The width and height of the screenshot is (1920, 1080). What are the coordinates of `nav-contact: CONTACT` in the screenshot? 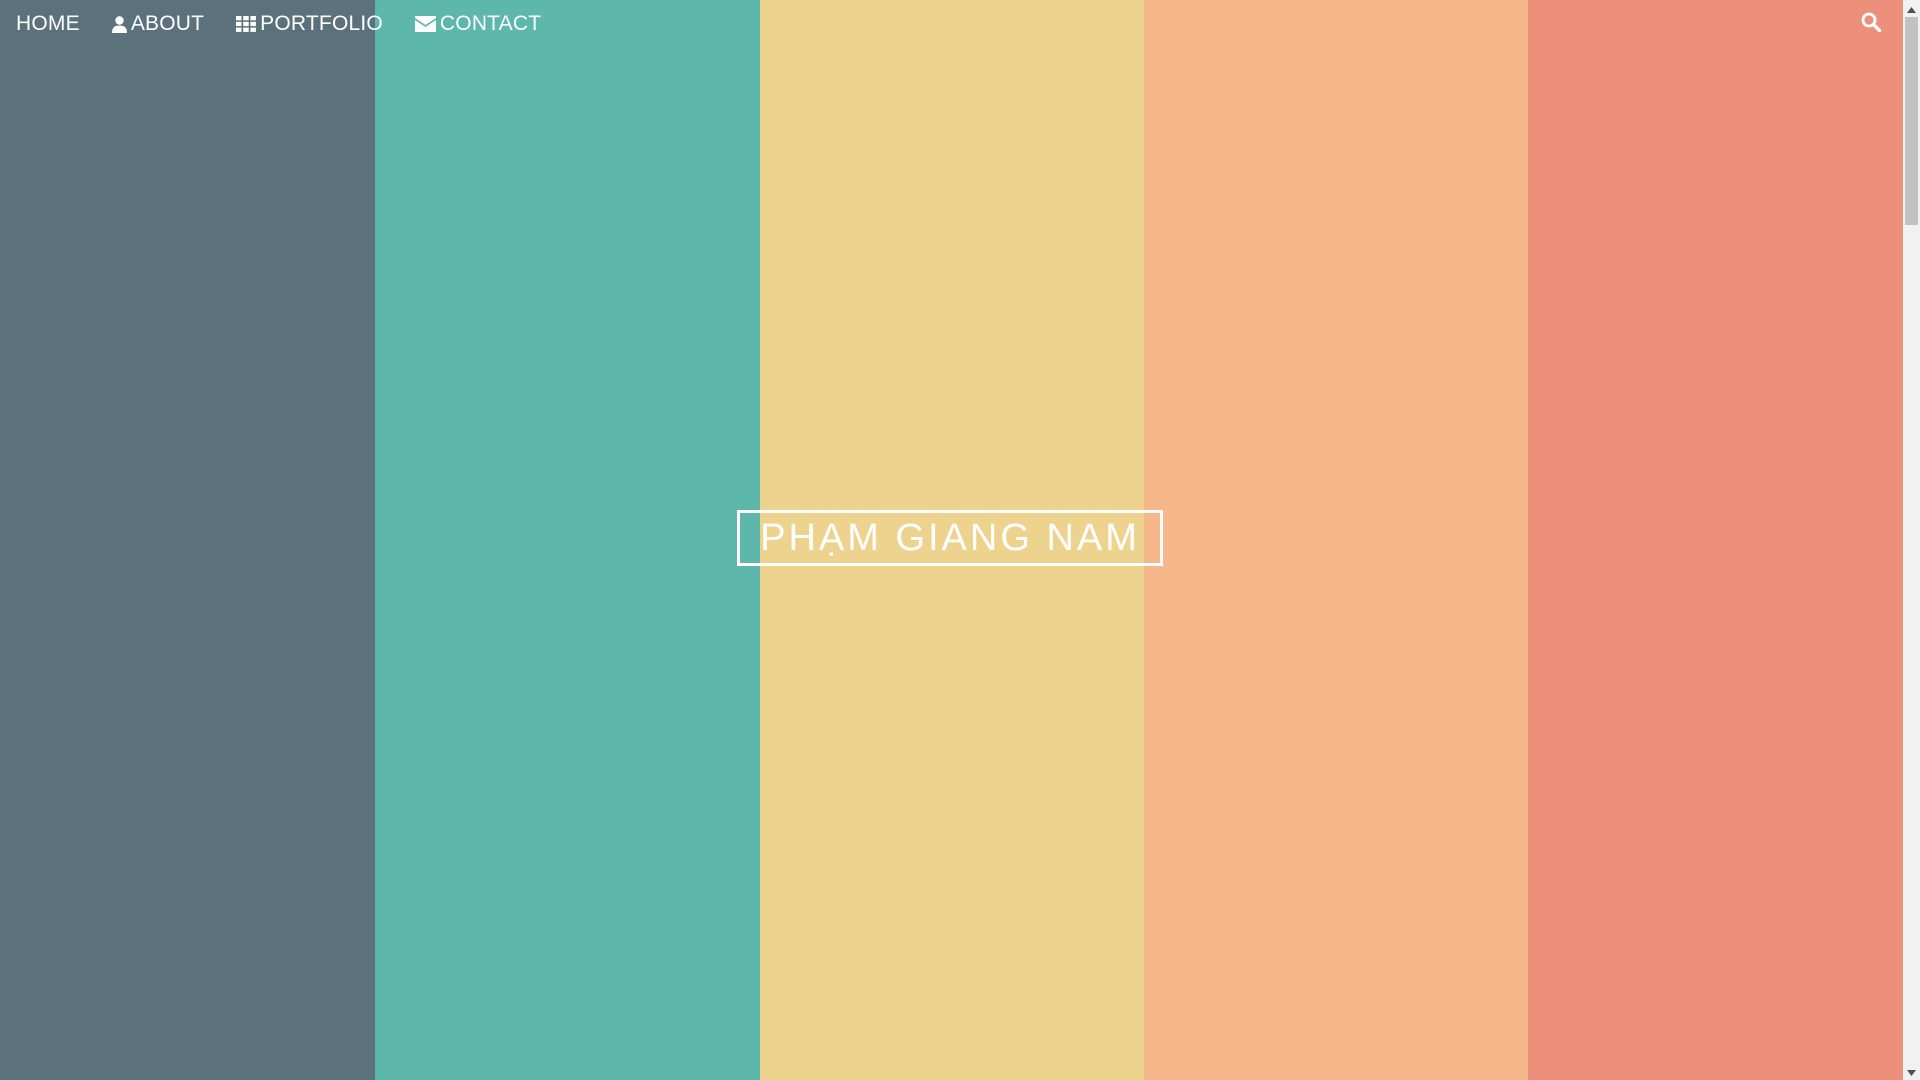 It's located at (478, 24).